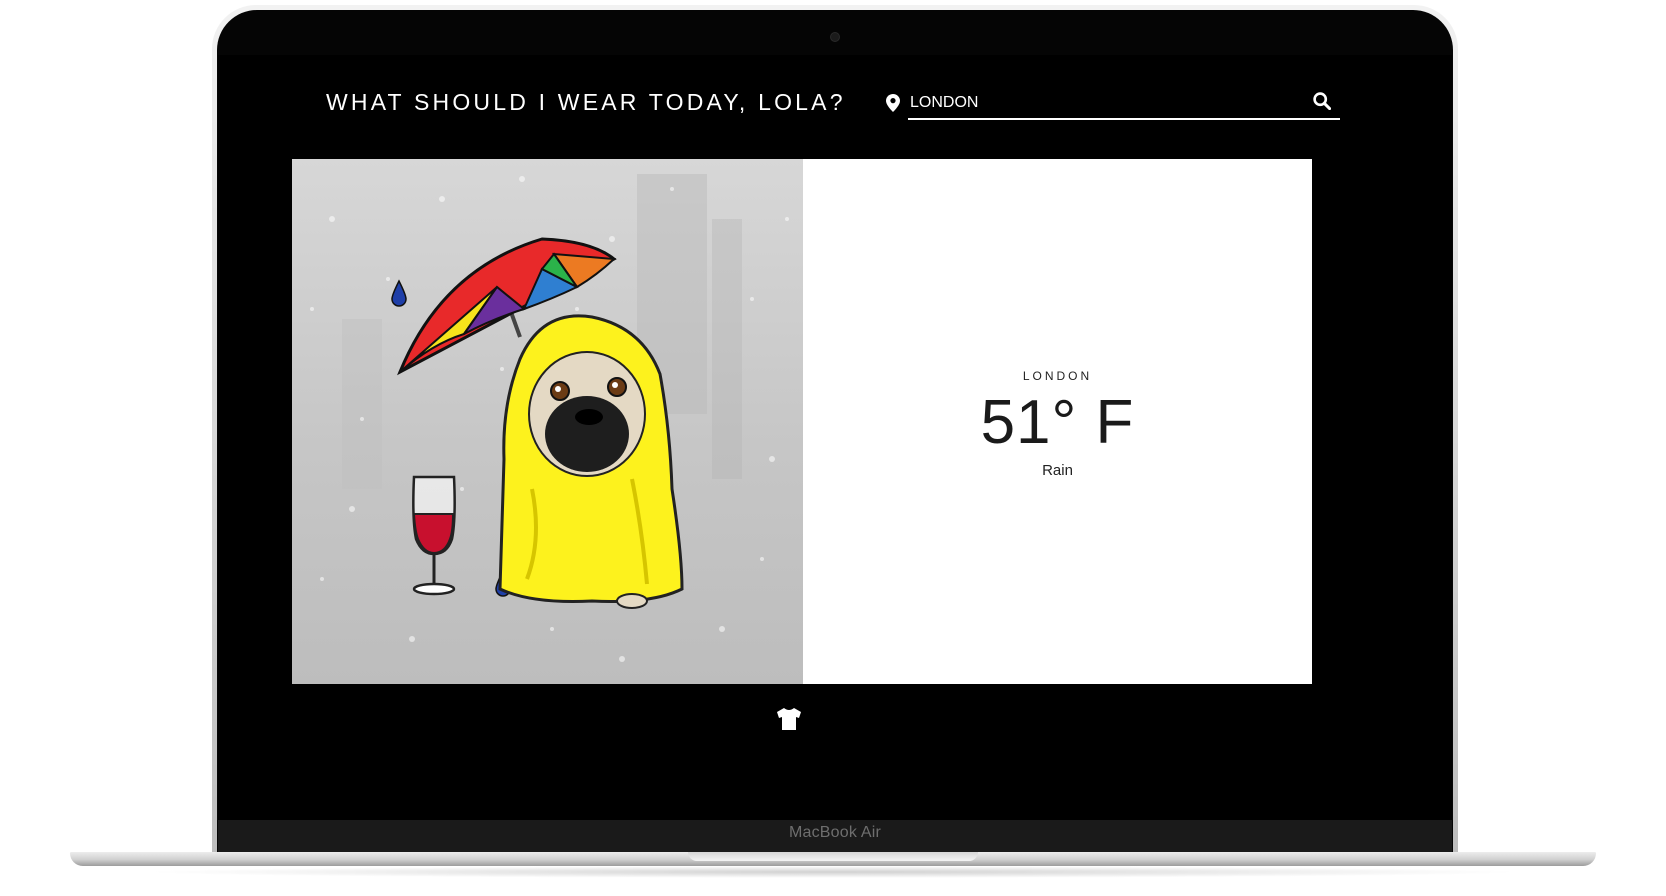 This screenshot has width=1666, height=896. I want to click on laptop-chin: MacBook Air, so click(835, 837).